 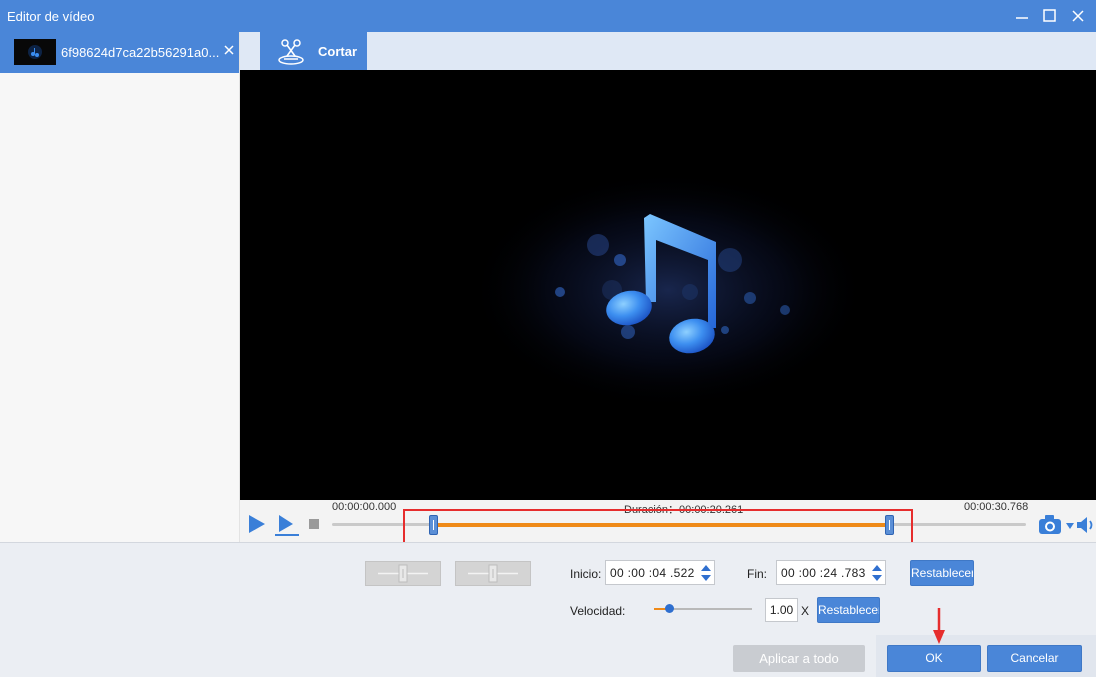 I want to click on title-bar: Editor de vídeo, so click(x=548, y=16).